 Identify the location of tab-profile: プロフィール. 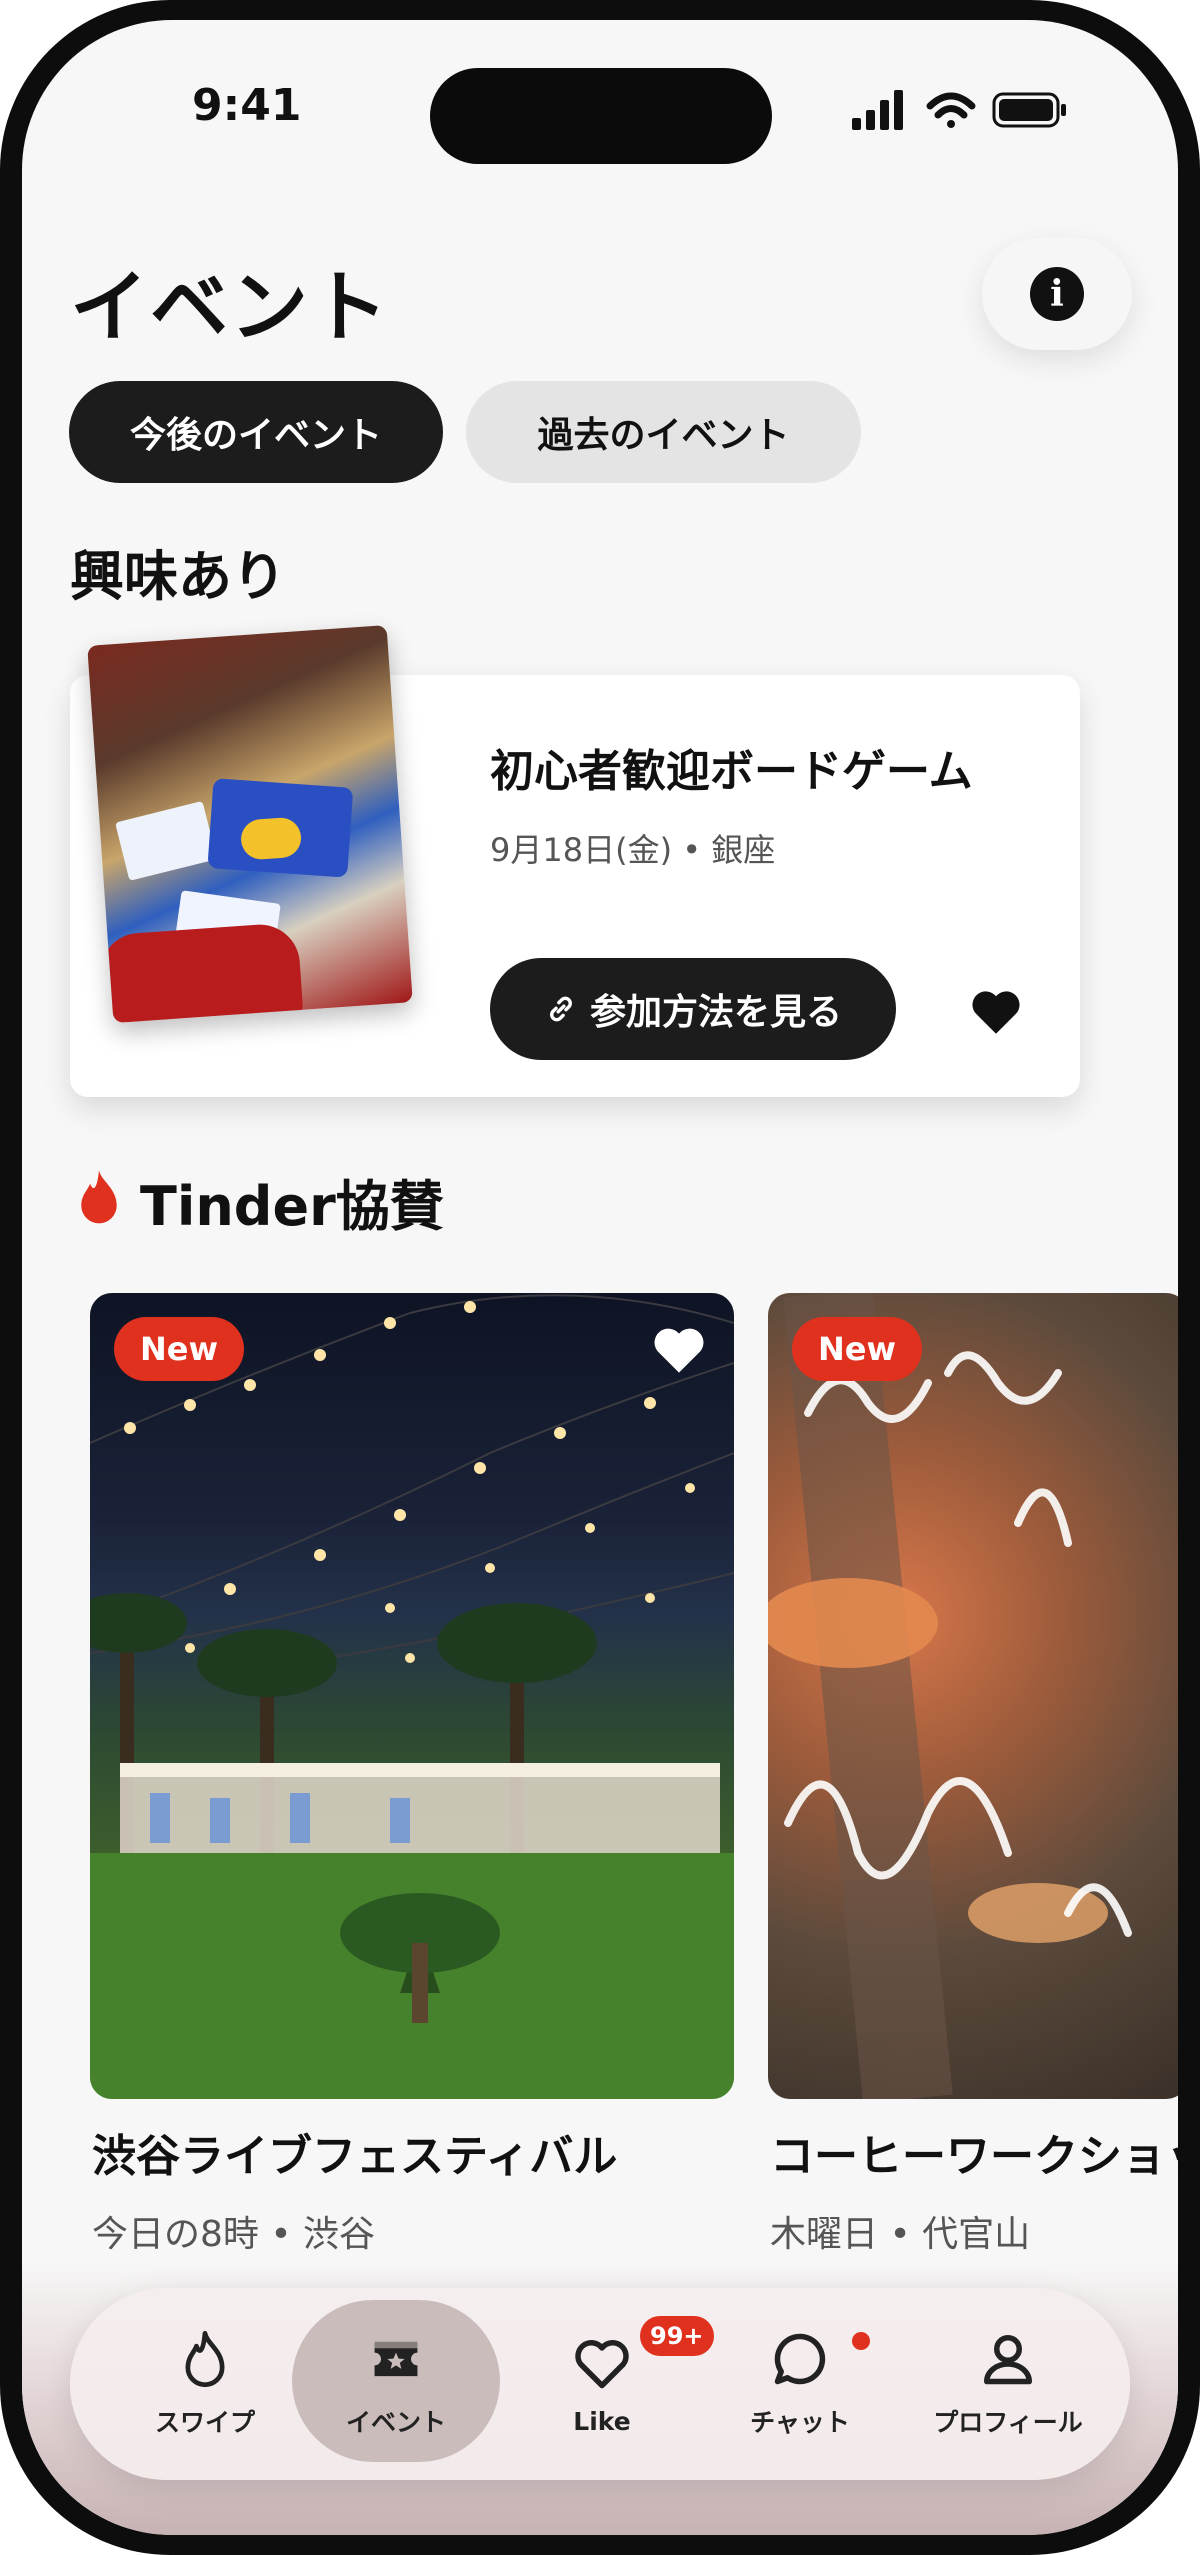
(1008, 2384).